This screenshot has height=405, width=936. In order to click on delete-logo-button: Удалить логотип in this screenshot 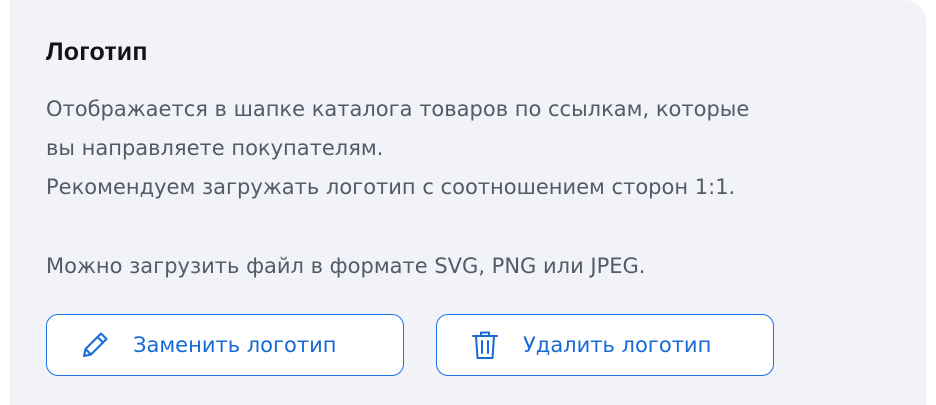, I will do `click(605, 345)`.